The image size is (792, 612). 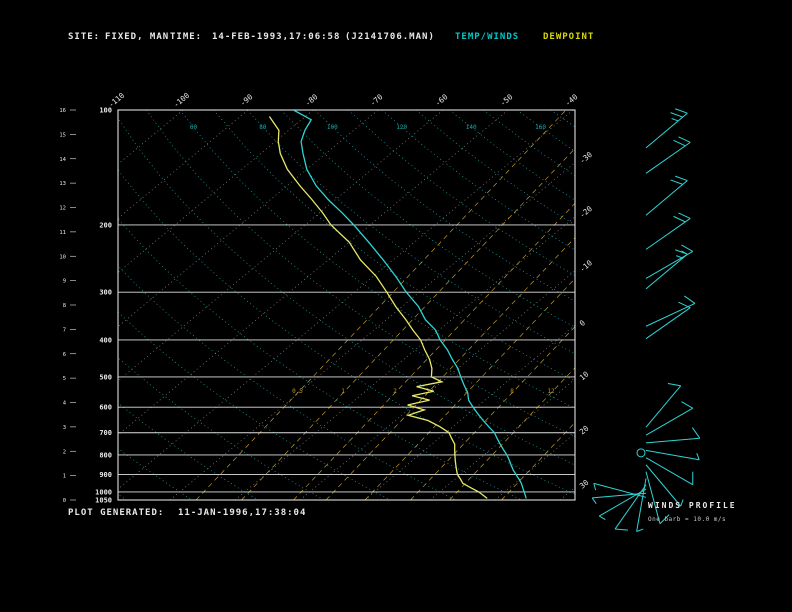 I want to click on svg-text: 1050, so click(x=103, y=501).